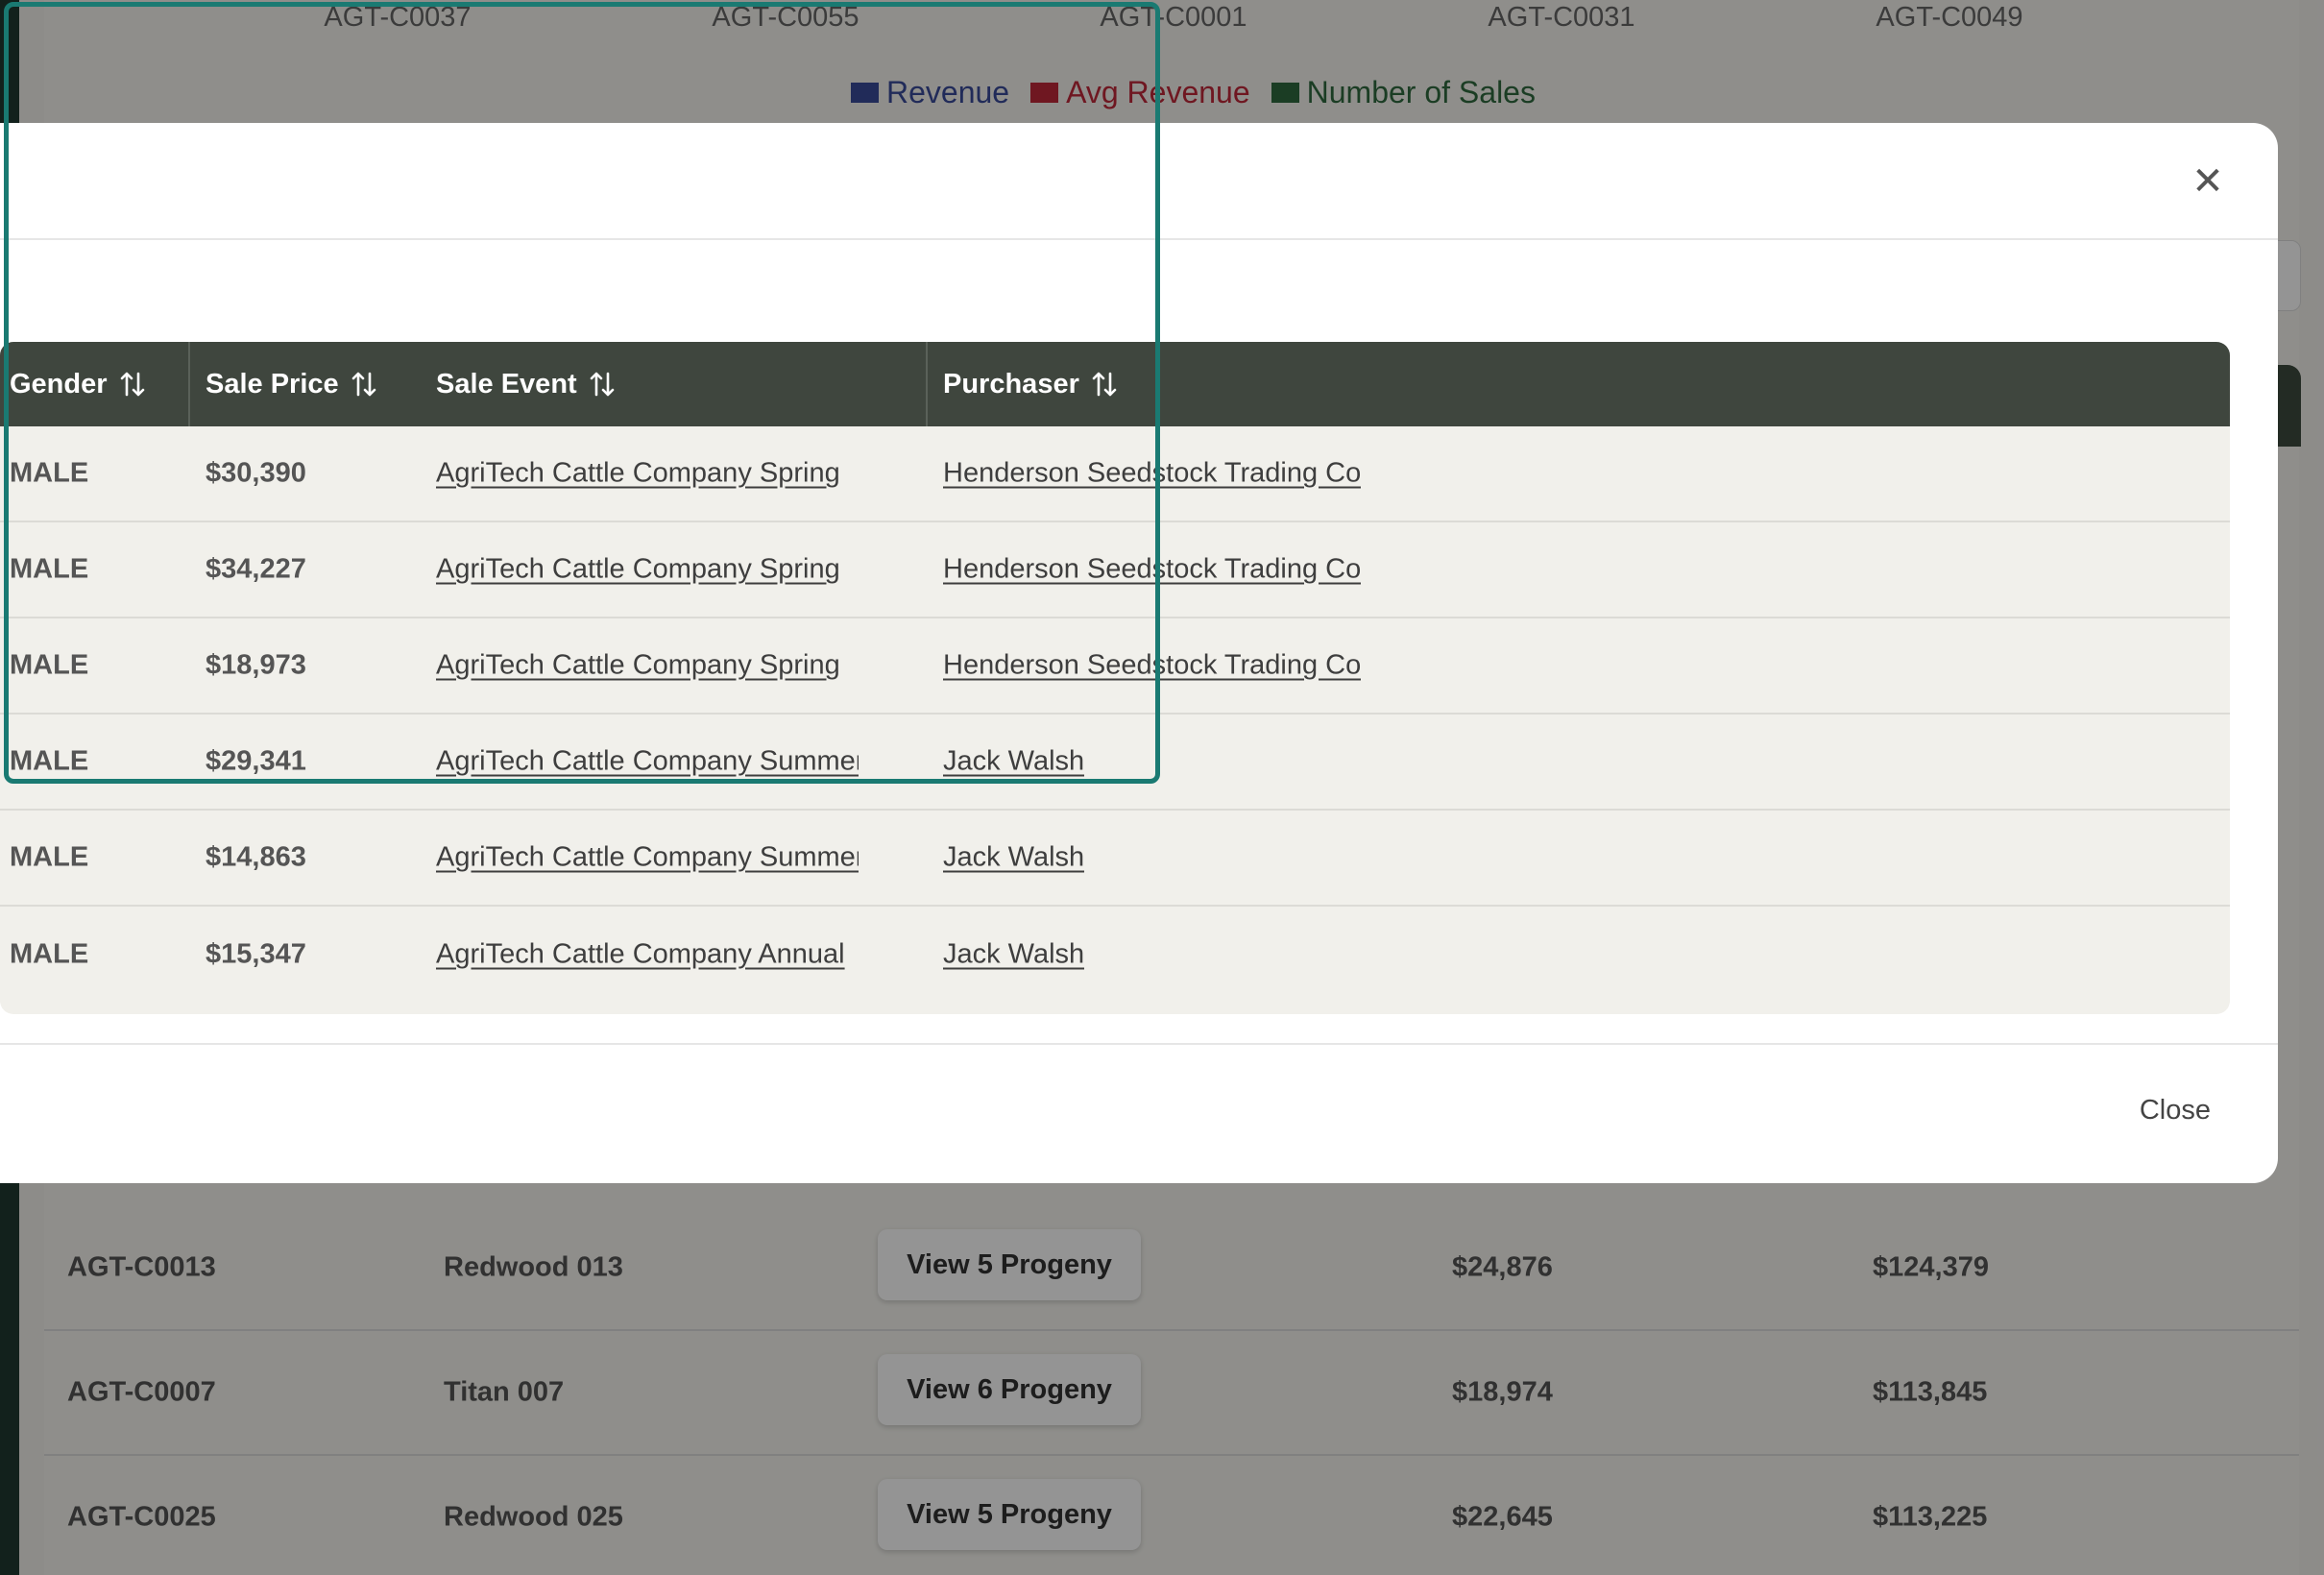 The height and width of the screenshot is (1575, 2324). What do you see at coordinates (256, 473) in the screenshot?
I see `sale-price-cell: $30,390` at bounding box center [256, 473].